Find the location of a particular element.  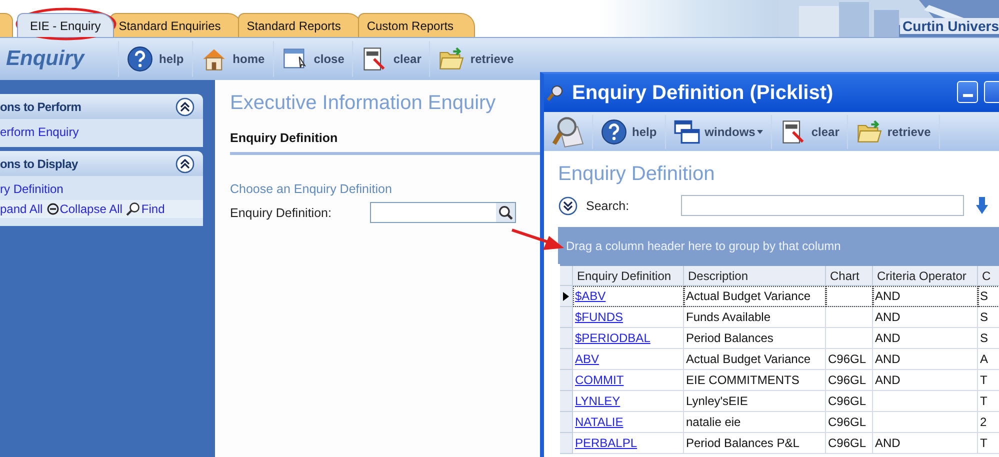

enquiry-link: $PERIODBAL is located at coordinates (612, 338).